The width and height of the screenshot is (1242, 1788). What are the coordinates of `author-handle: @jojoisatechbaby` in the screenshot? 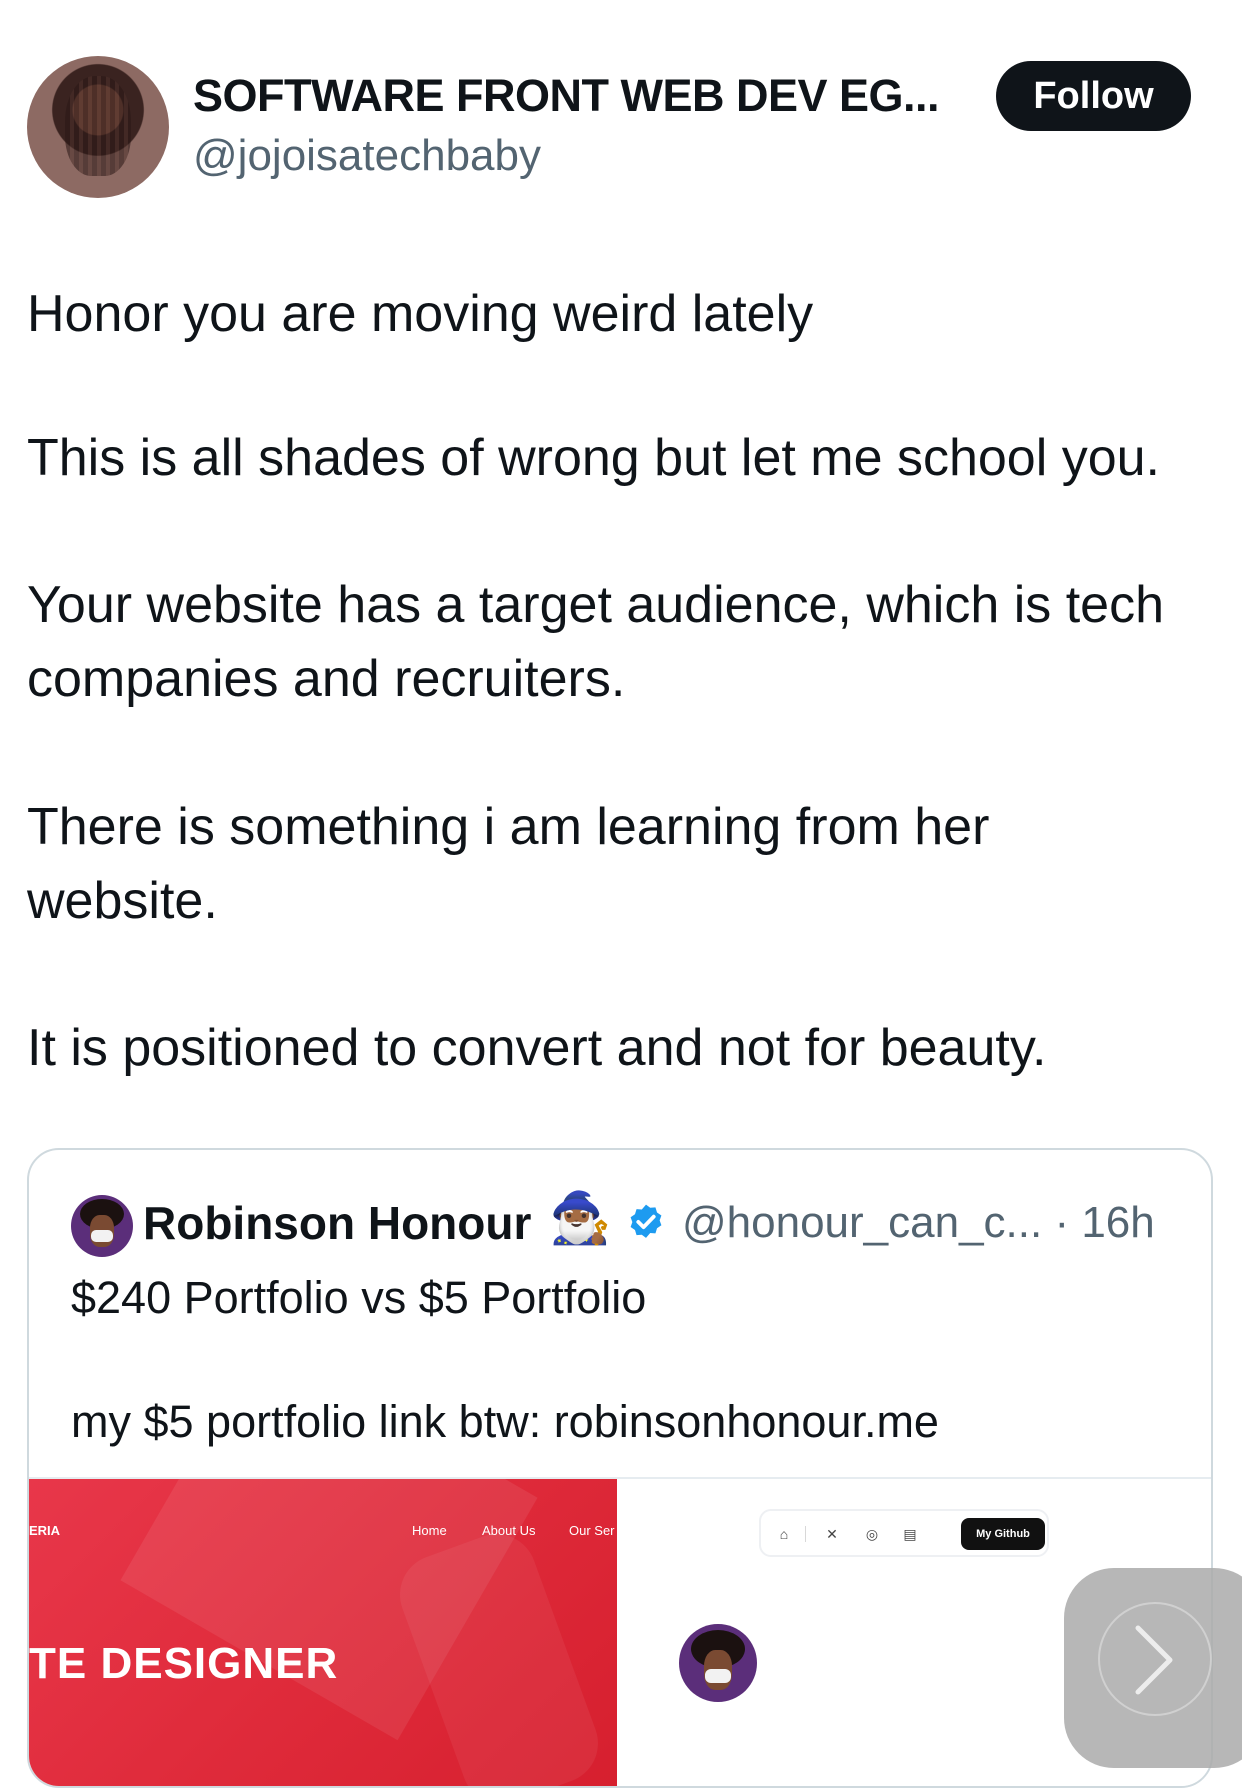 It's located at (367, 156).